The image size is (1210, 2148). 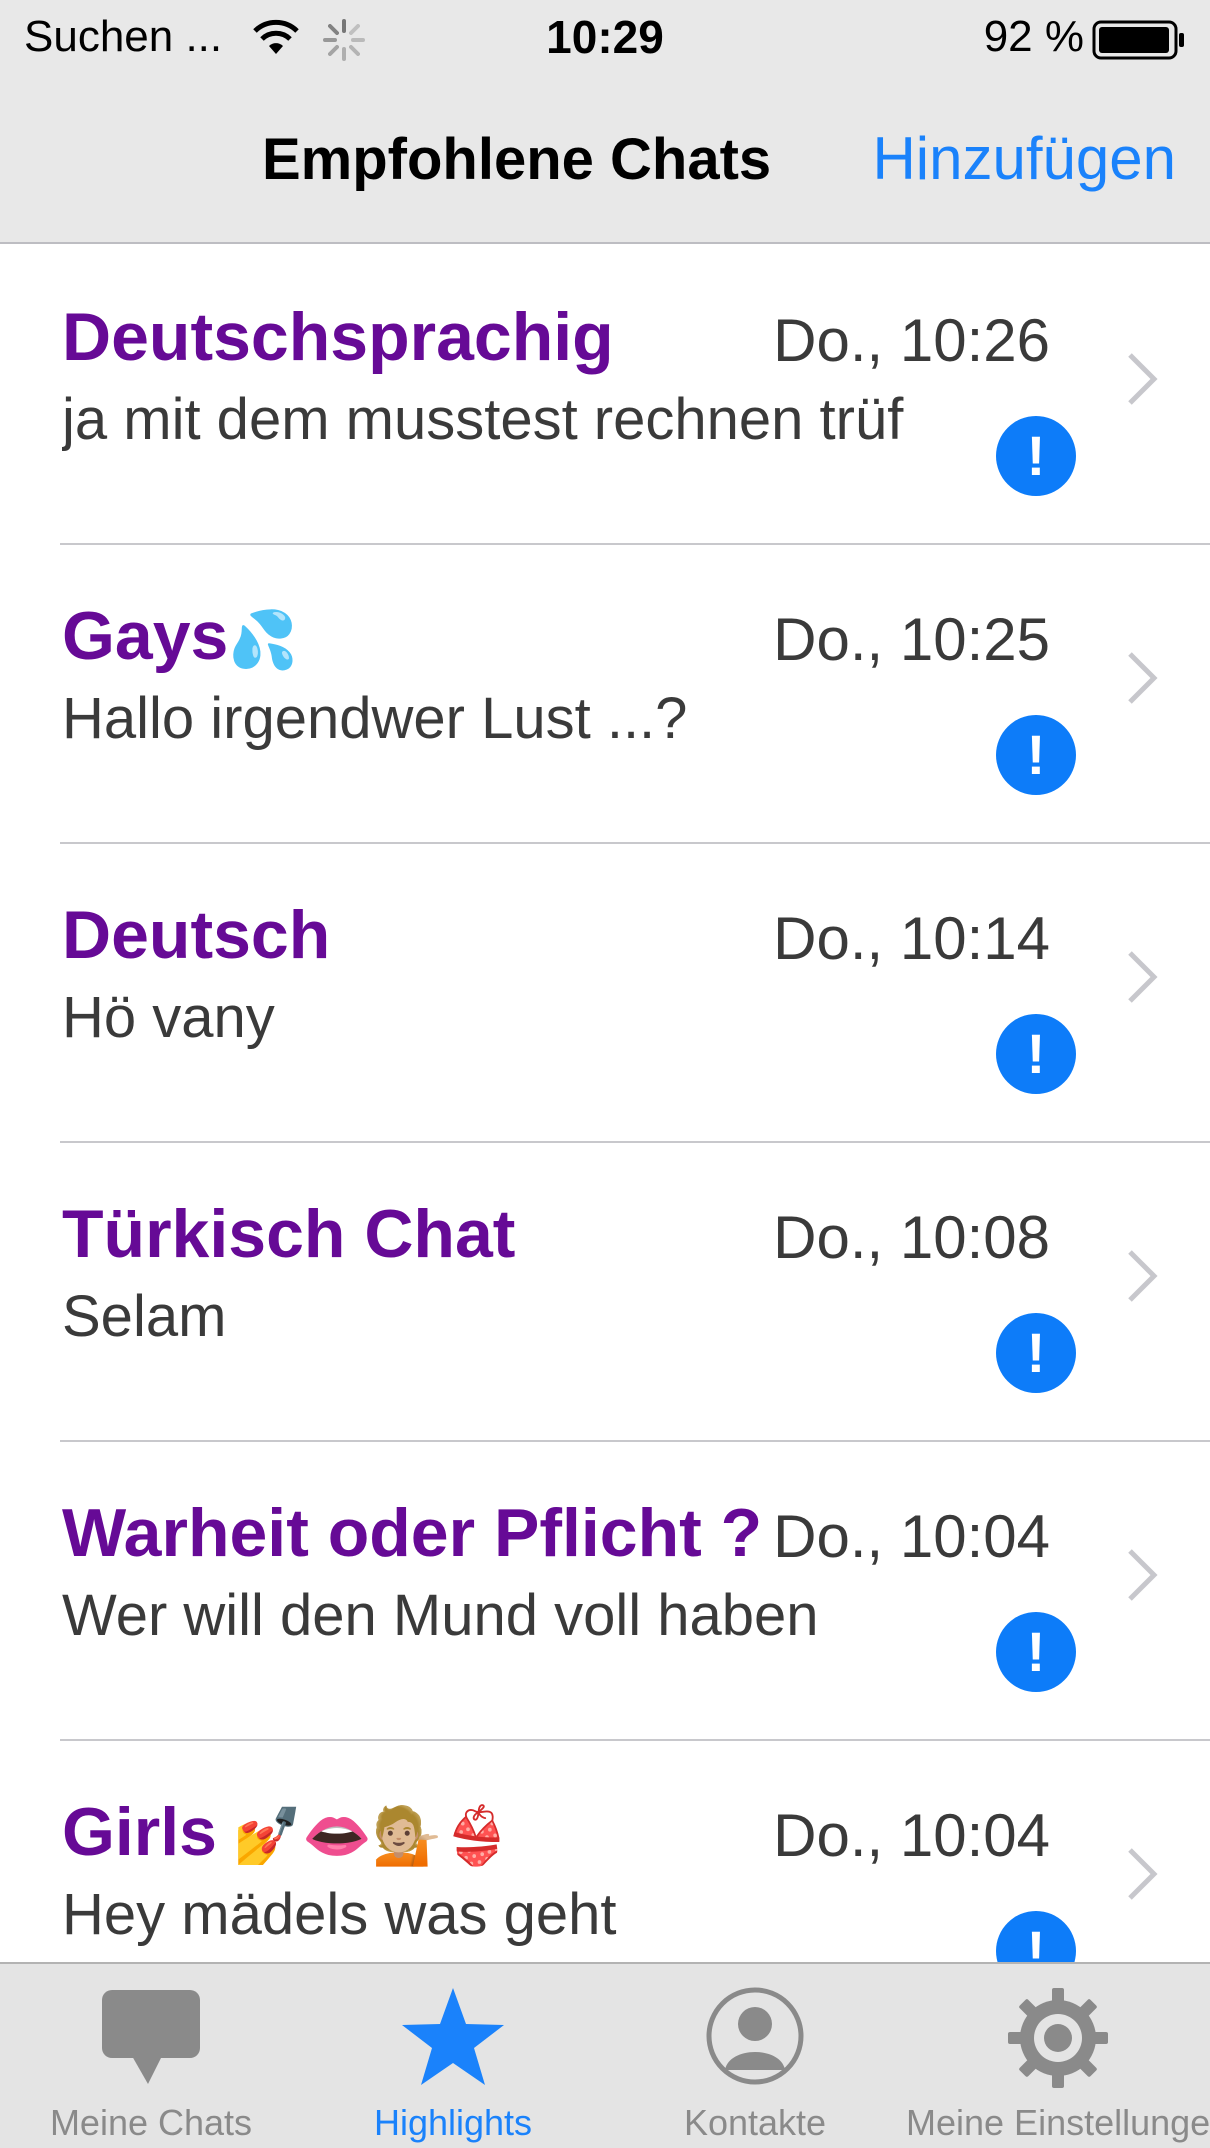 What do you see at coordinates (339, 1914) in the screenshot?
I see `chat-last-message: Hey mädels was geht` at bounding box center [339, 1914].